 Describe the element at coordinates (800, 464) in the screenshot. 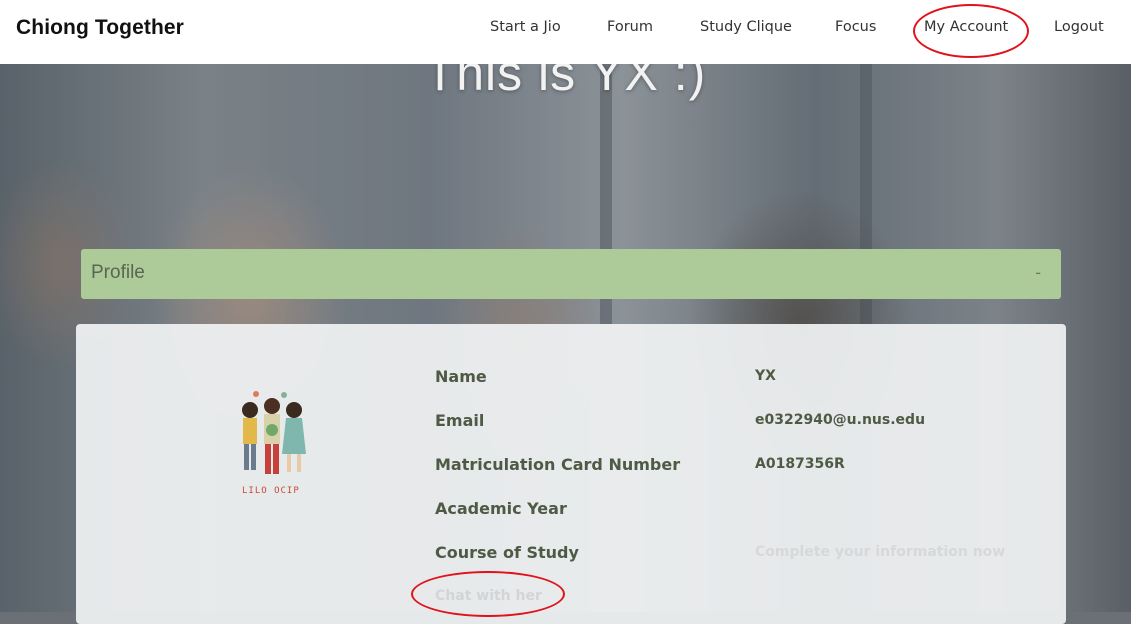

I see `matric-number-value: A0187356R` at that location.